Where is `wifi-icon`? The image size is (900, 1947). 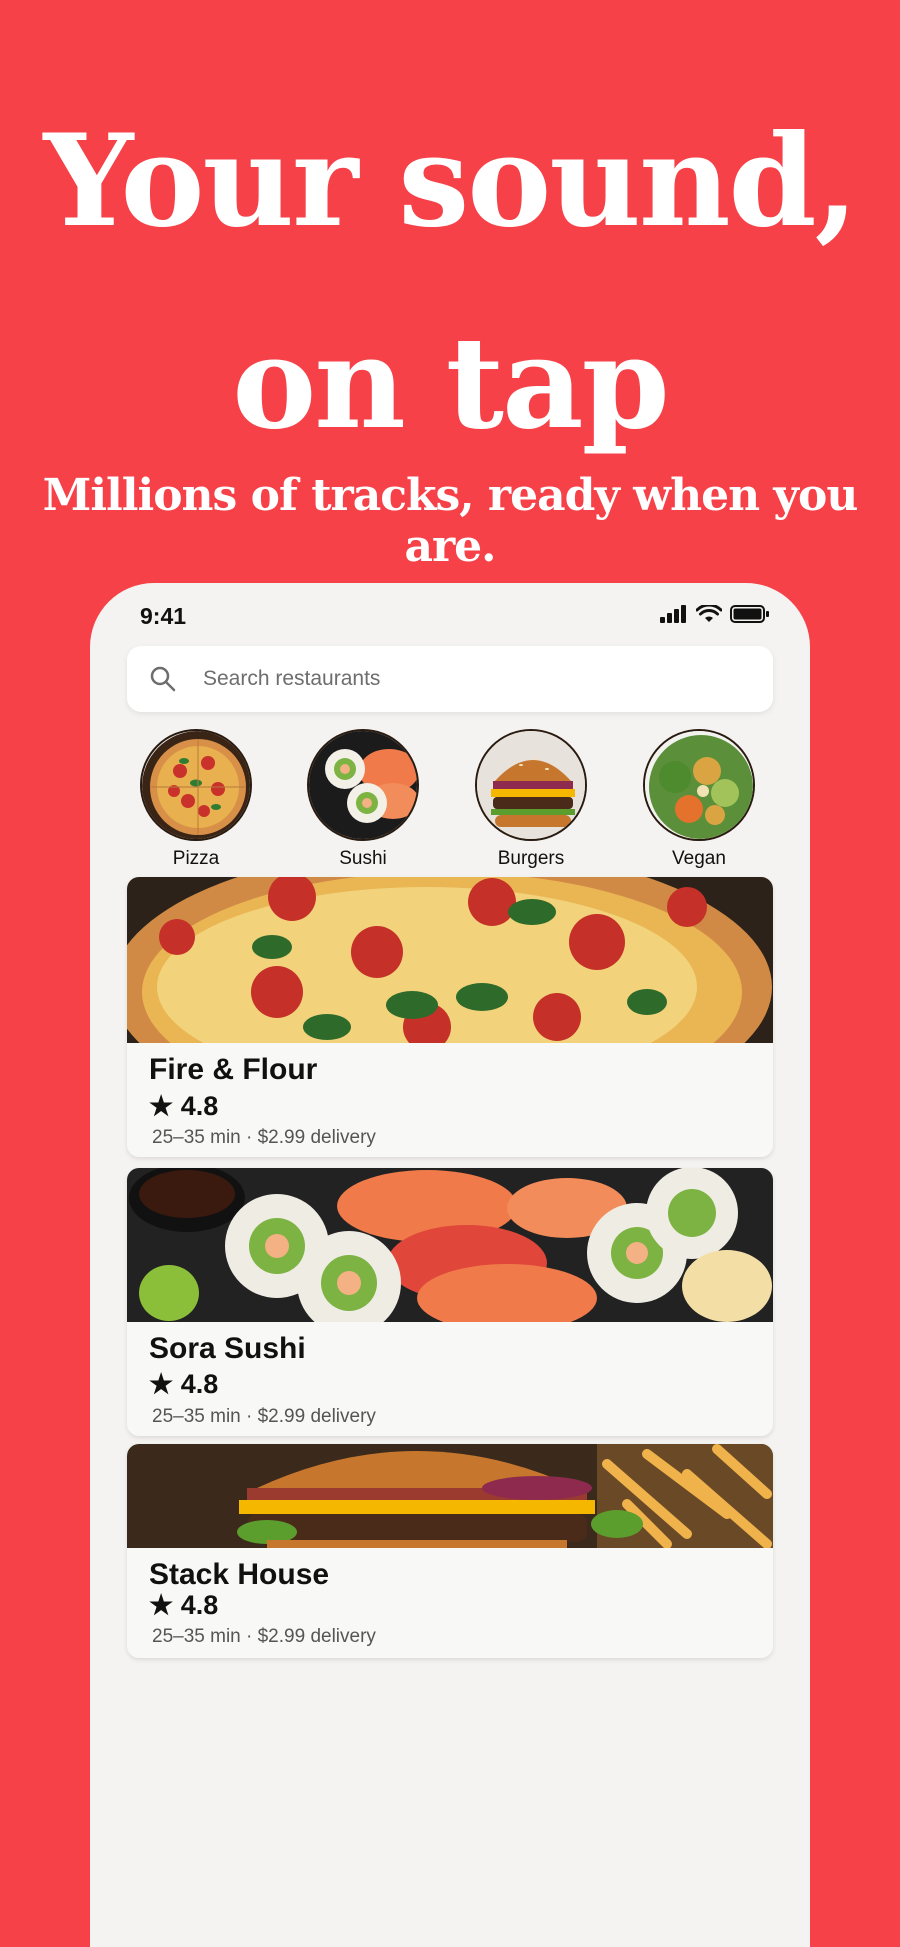
wifi-icon is located at coordinates (709, 613).